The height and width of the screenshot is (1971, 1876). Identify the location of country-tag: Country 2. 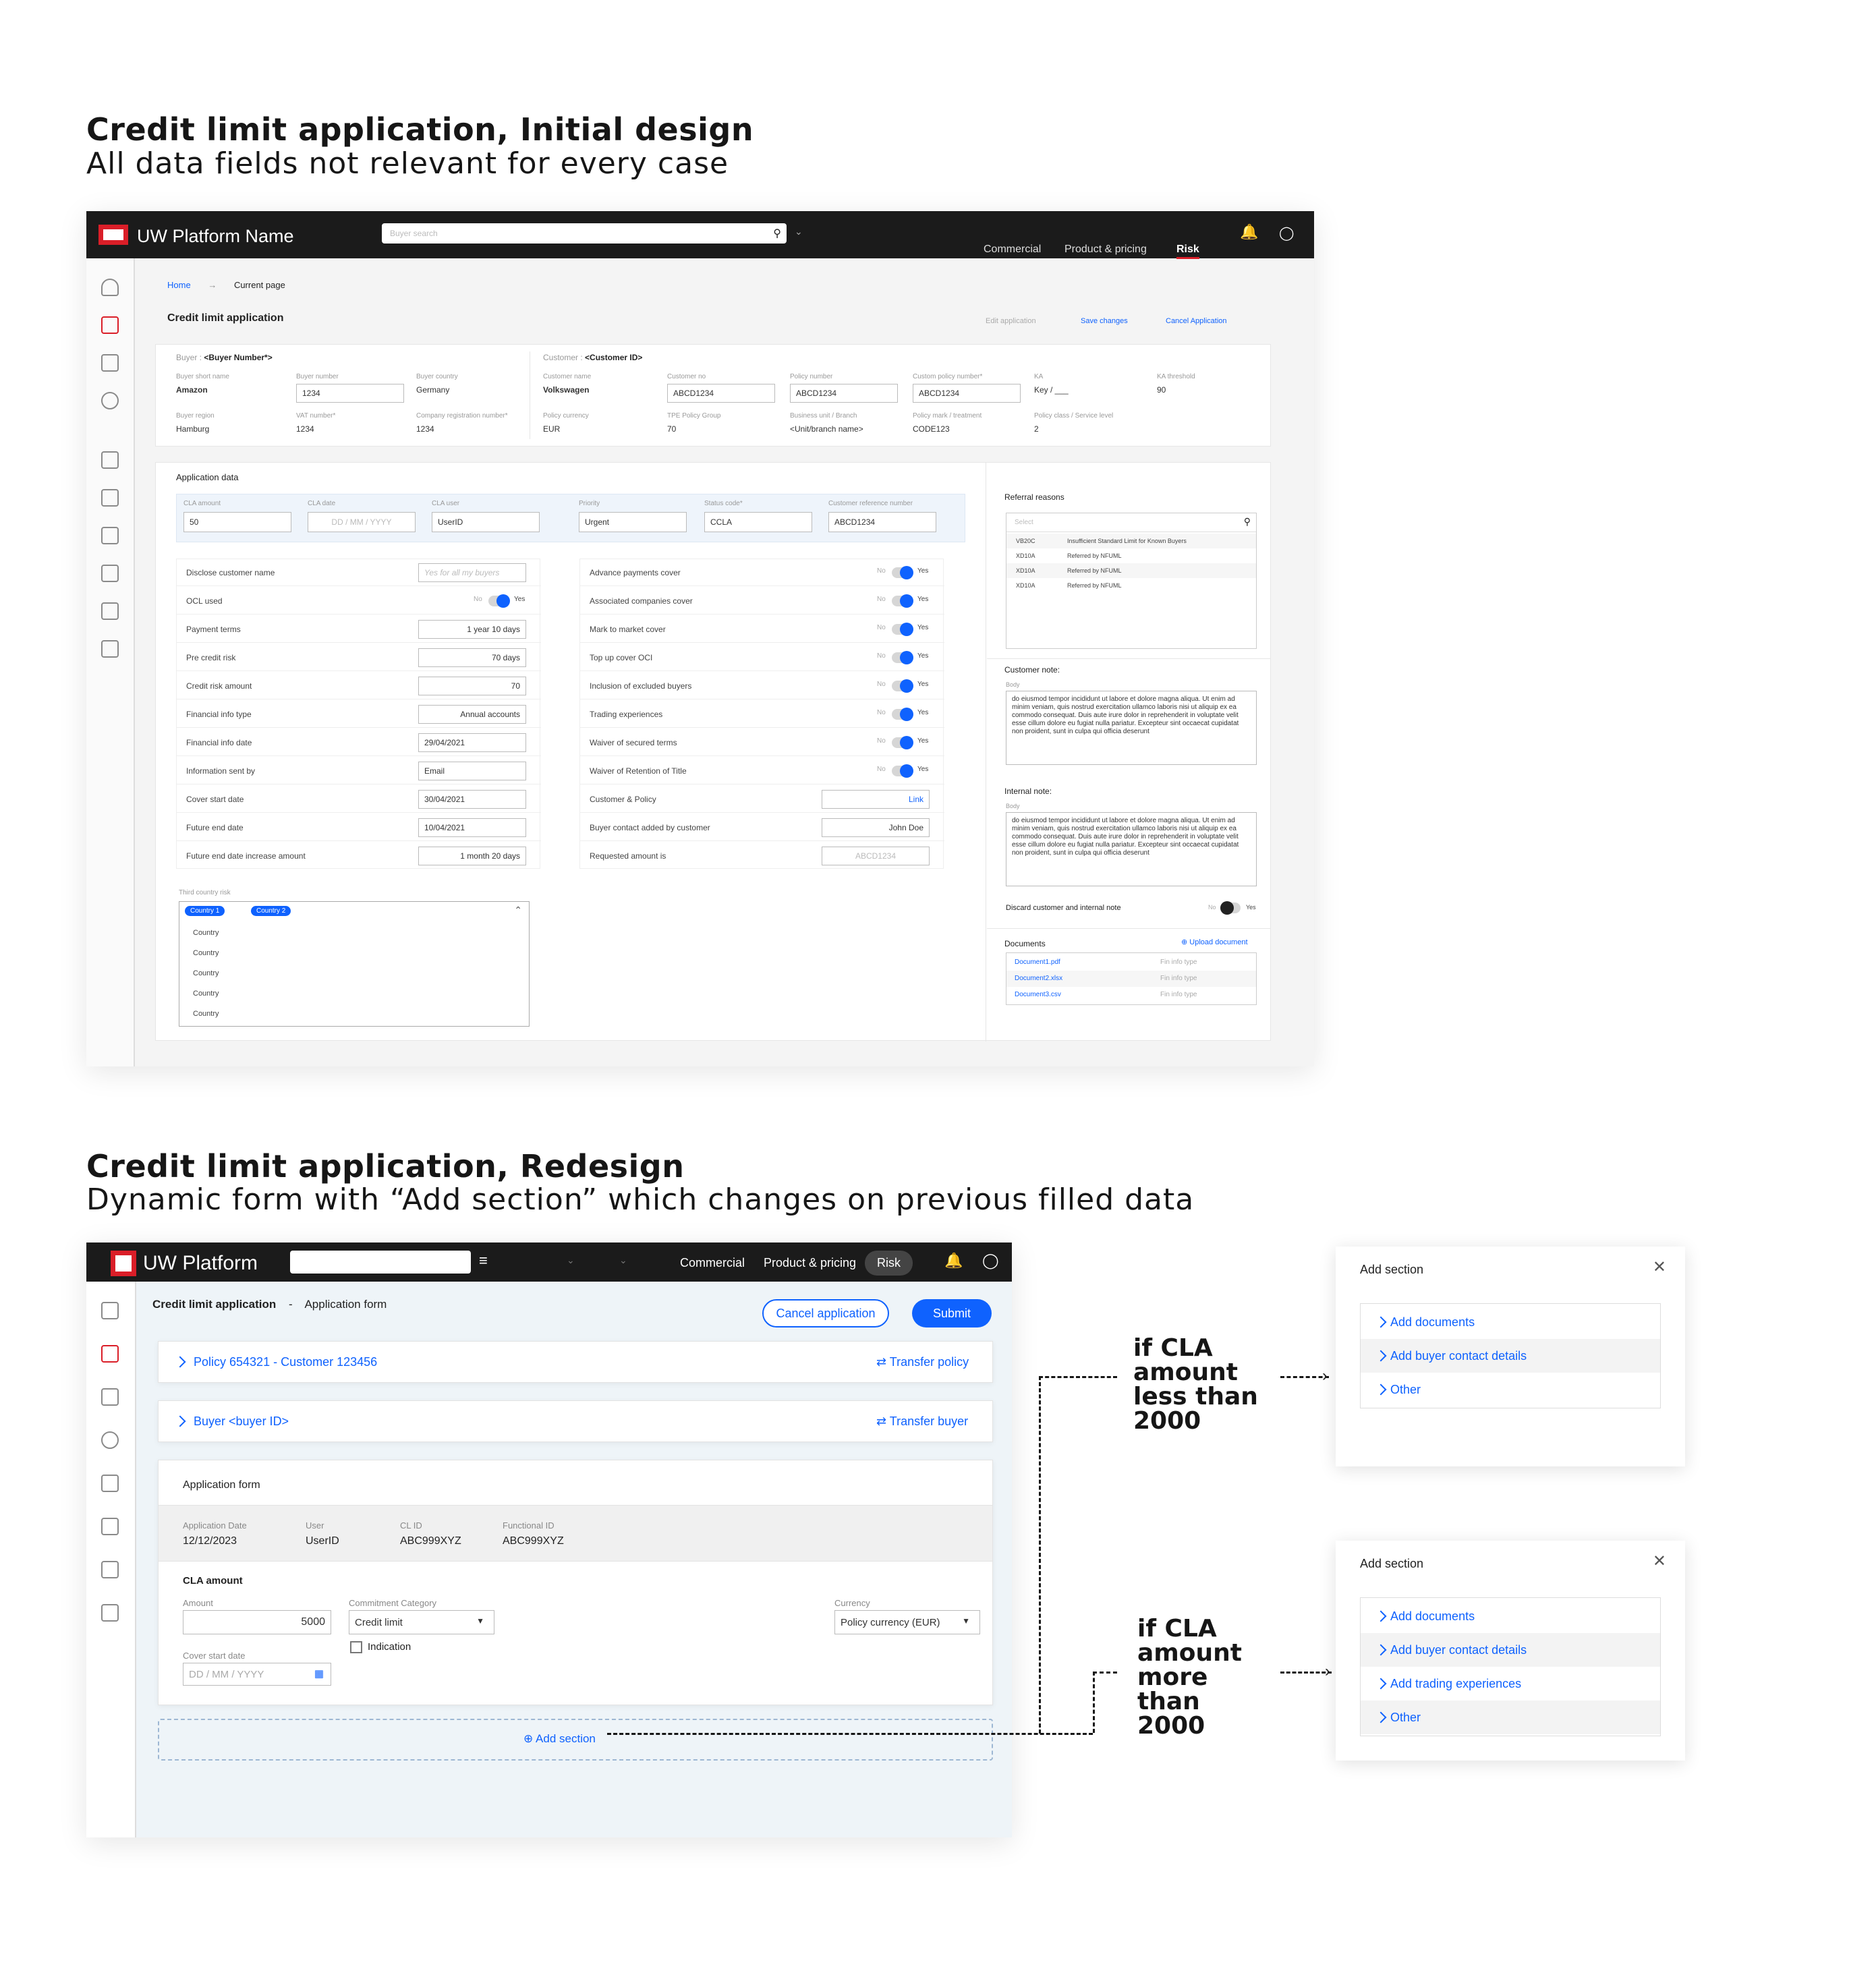
(271, 911).